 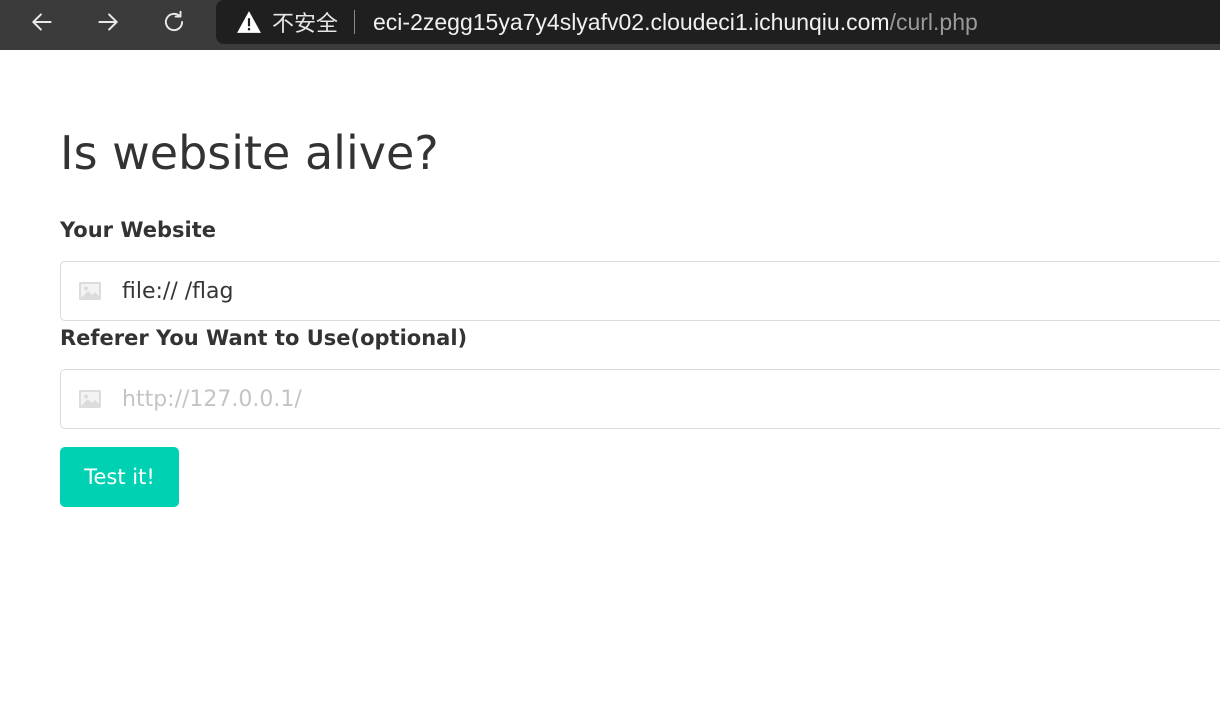 What do you see at coordinates (264, 338) in the screenshot?
I see `referer-field-label: Referer You Want to Use(optional)` at bounding box center [264, 338].